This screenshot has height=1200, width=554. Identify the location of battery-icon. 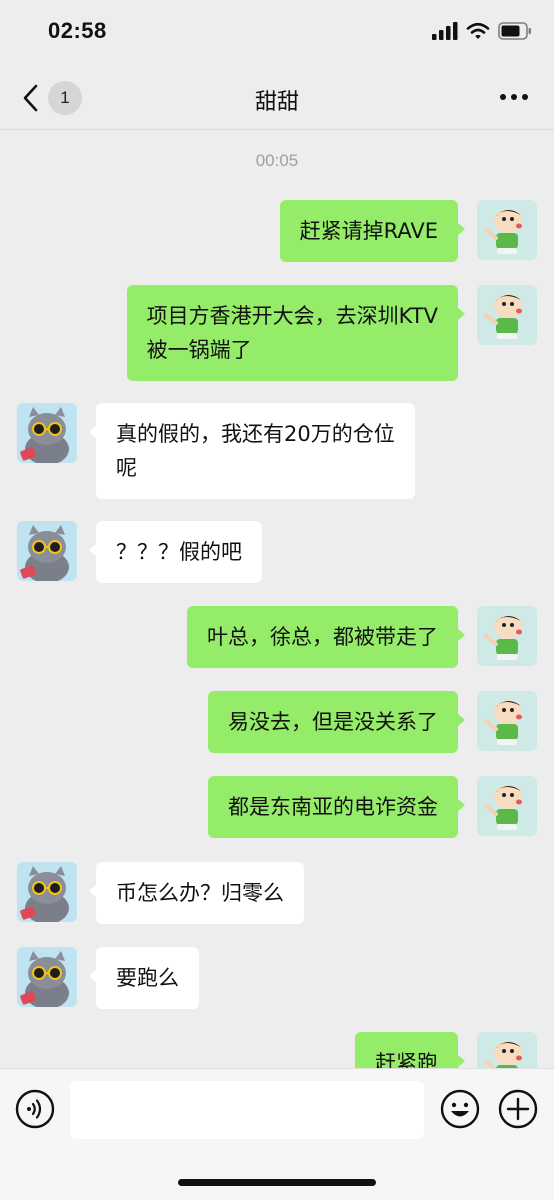
(515, 33).